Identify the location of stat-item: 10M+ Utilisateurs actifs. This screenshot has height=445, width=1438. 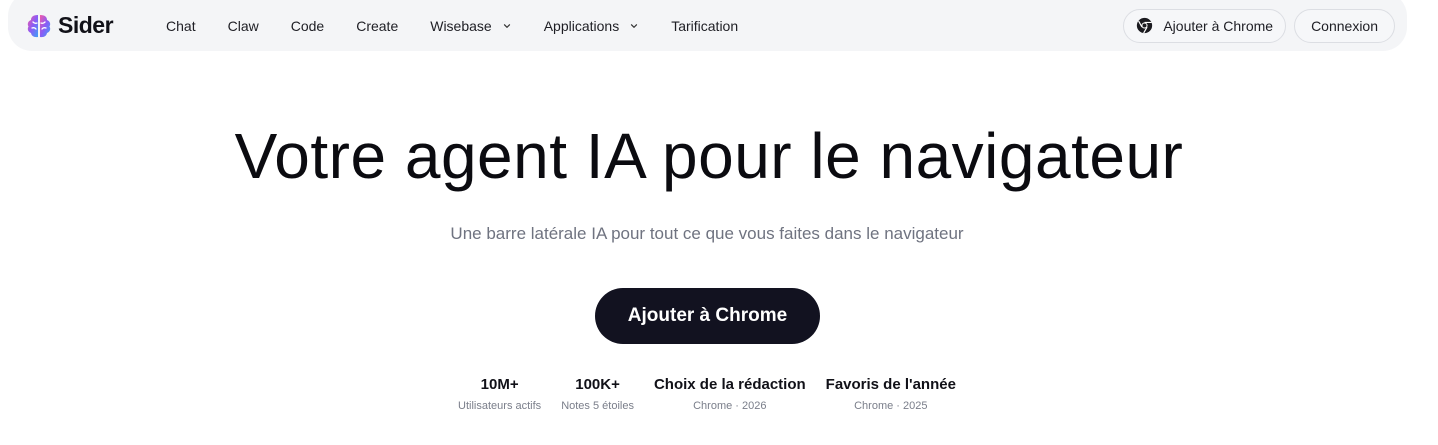
(499, 394).